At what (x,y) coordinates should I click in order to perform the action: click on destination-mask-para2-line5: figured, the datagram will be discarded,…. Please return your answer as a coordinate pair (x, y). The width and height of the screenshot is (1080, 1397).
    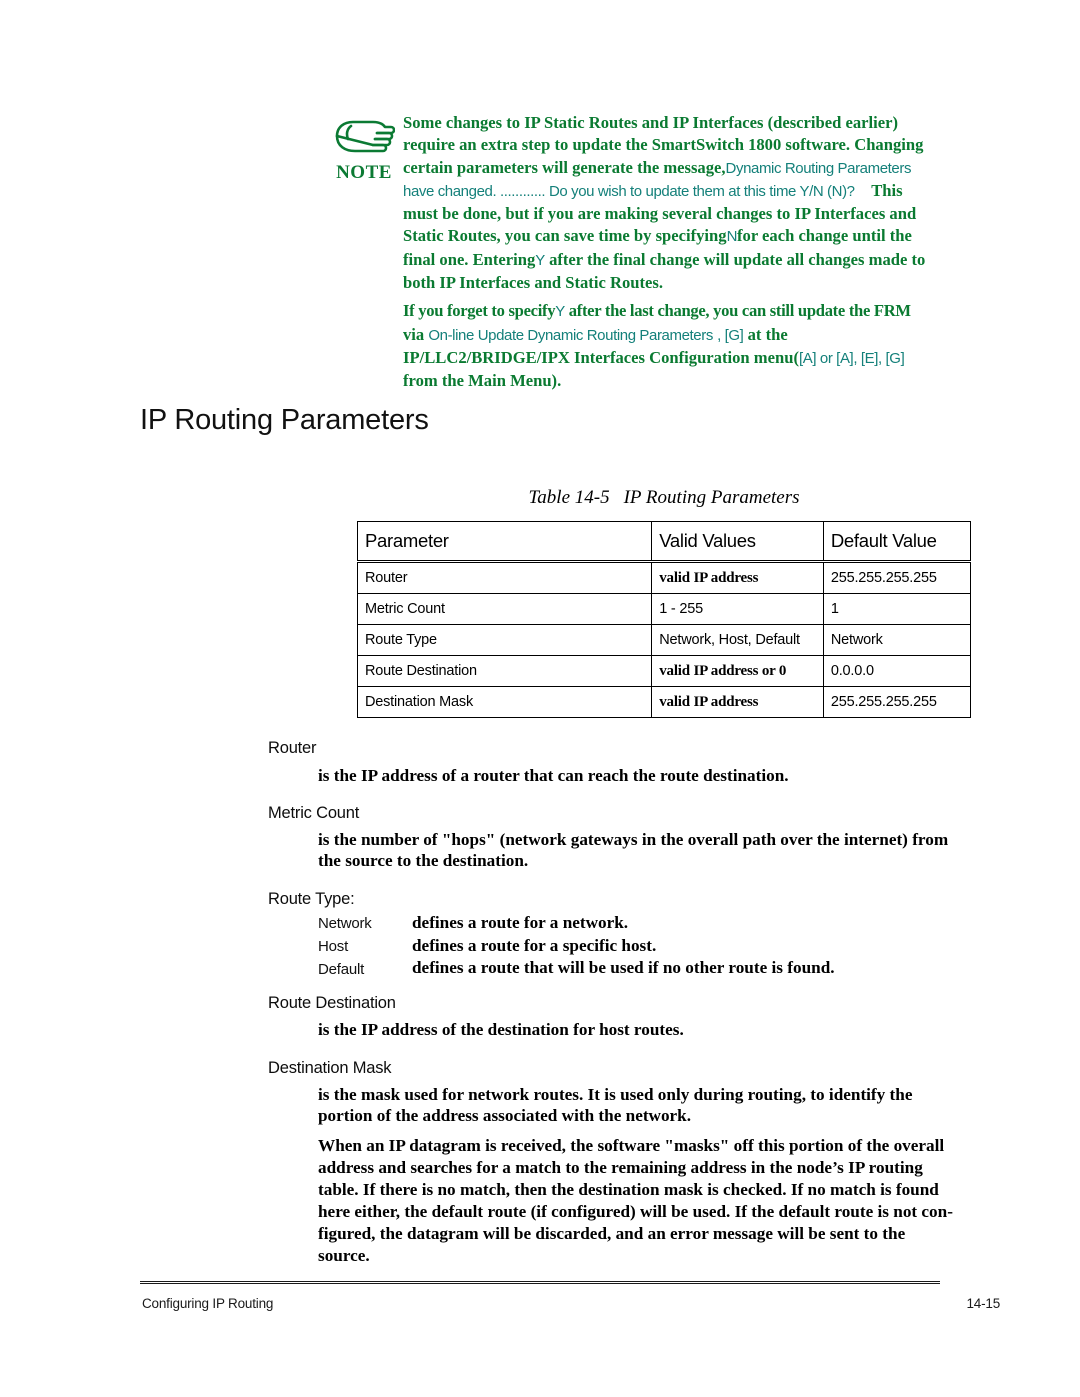
    Looking at the image, I should click on (612, 1233).